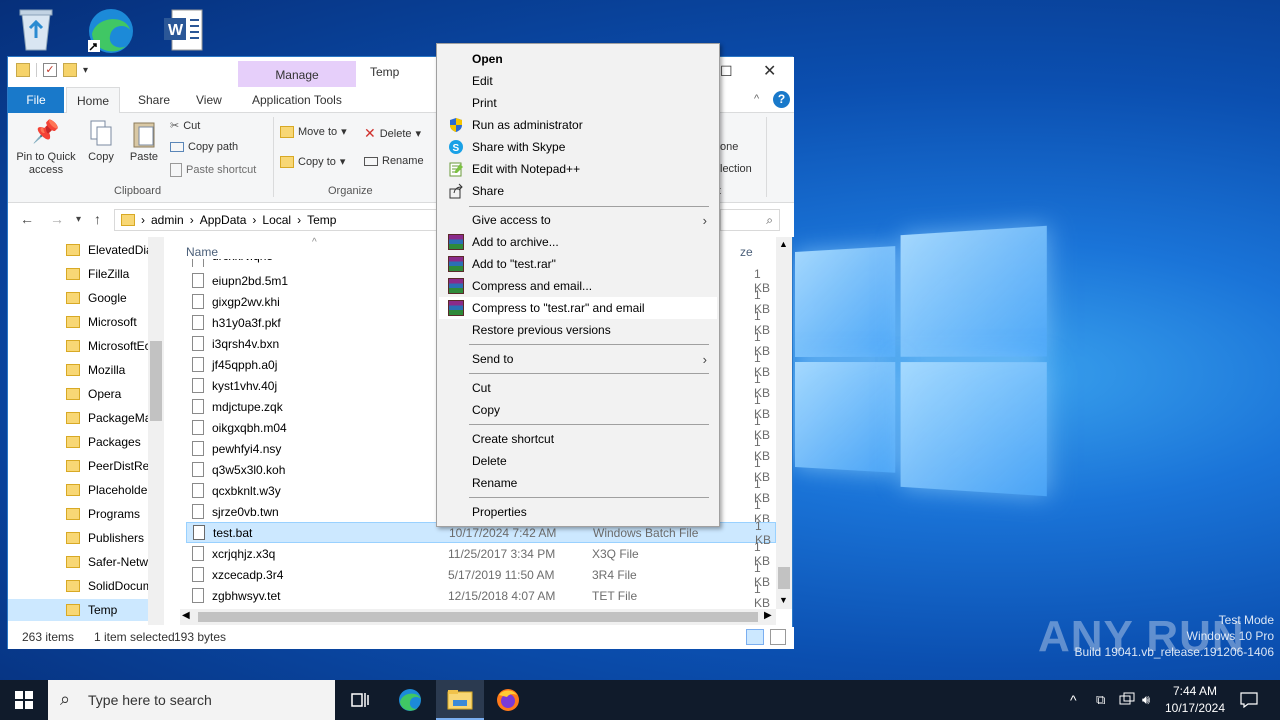  Describe the element at coordinates (321, 220) in the screenshot. I see `crumb-temp: Temp` at that location.